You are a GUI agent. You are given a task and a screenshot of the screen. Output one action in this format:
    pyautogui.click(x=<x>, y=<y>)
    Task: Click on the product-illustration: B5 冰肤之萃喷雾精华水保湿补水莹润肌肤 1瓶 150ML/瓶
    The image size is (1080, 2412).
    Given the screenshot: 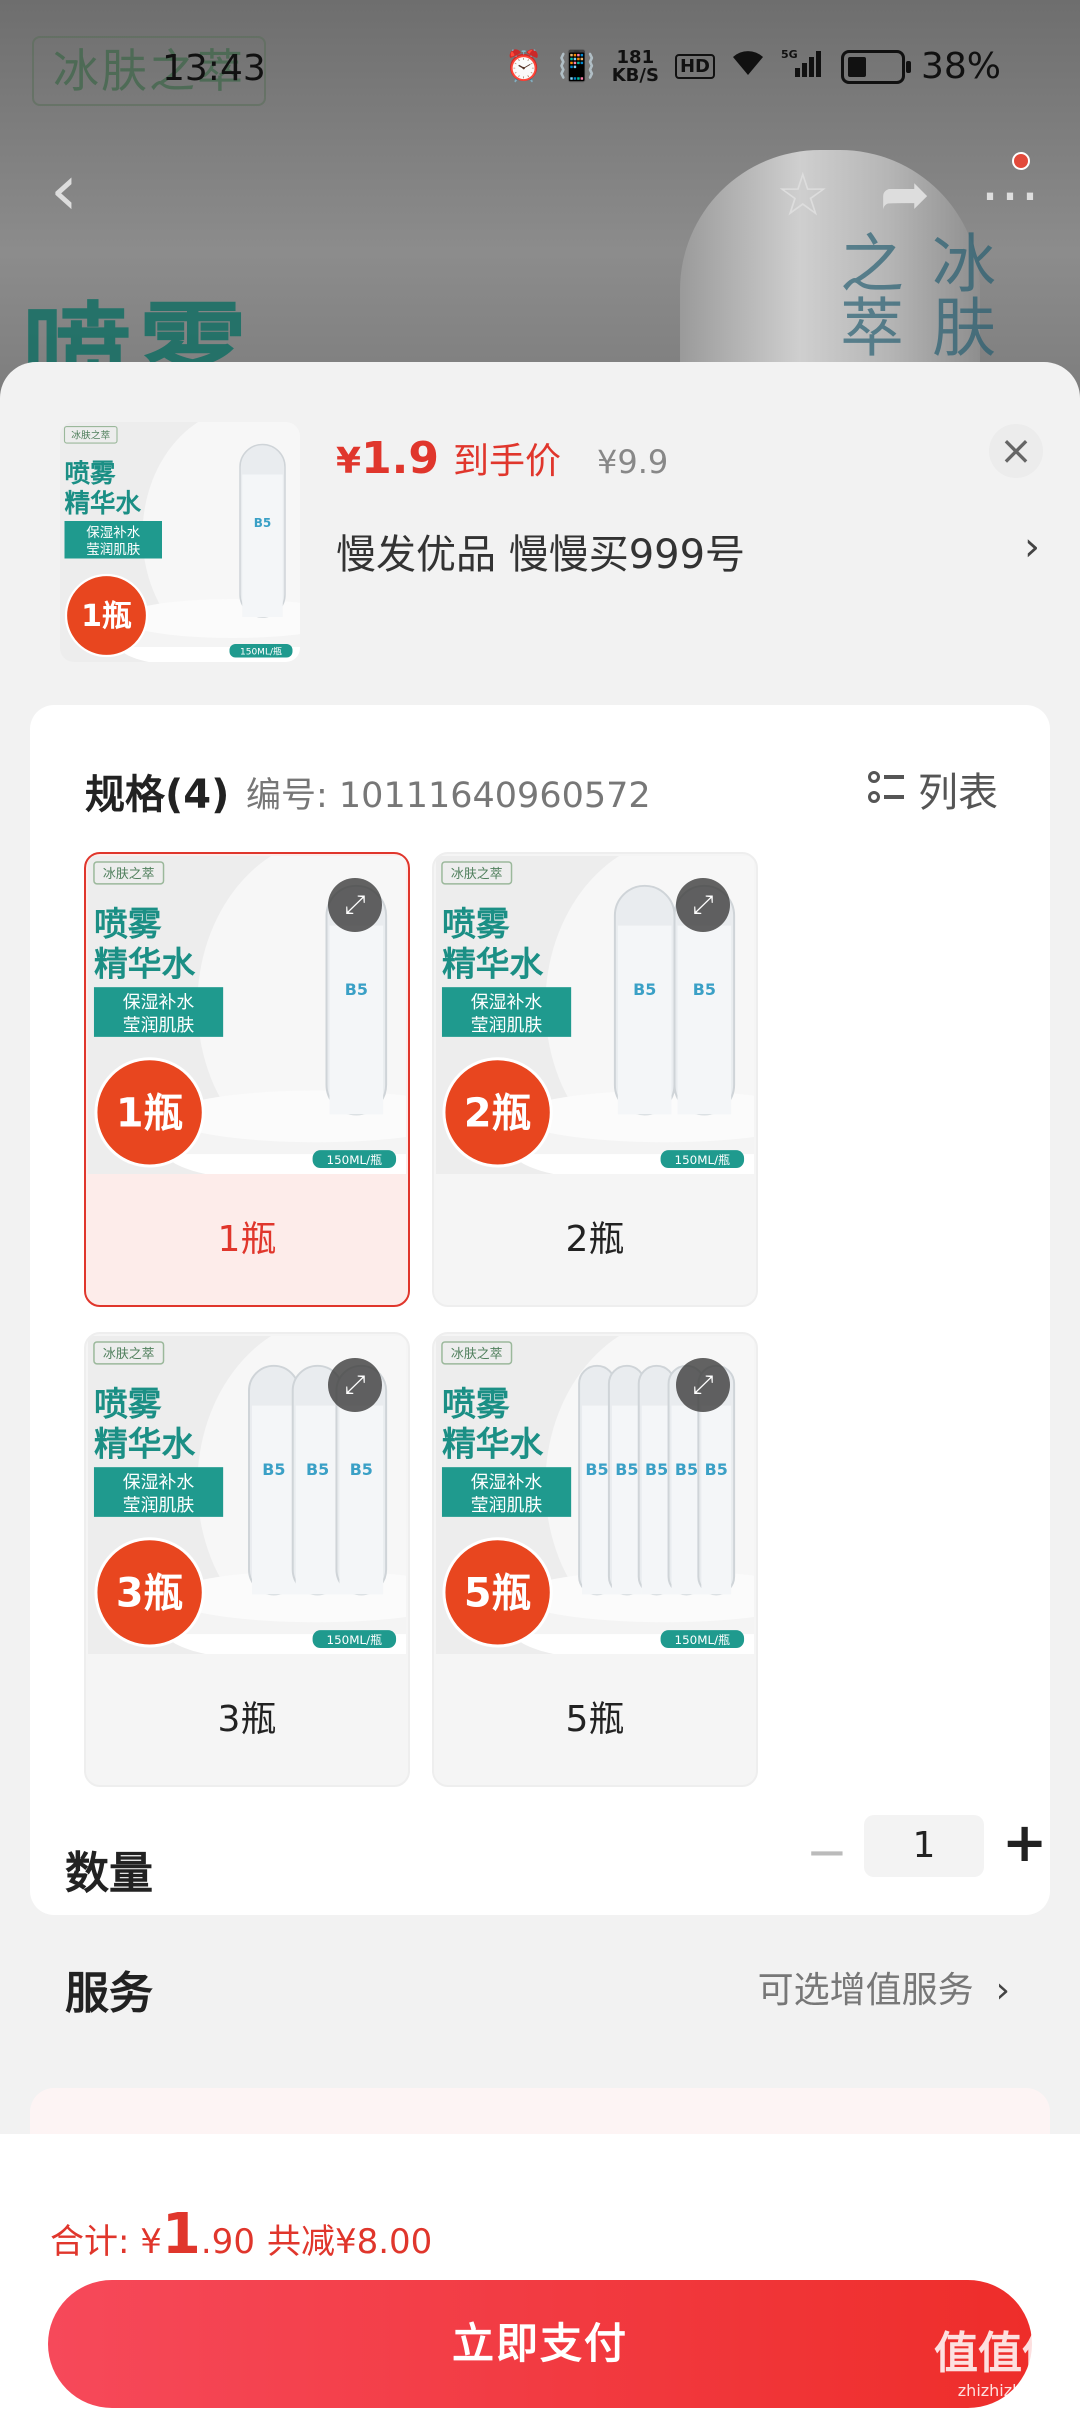 What is the action you would take?
    pyautogui.click(x=180, y=542)
    